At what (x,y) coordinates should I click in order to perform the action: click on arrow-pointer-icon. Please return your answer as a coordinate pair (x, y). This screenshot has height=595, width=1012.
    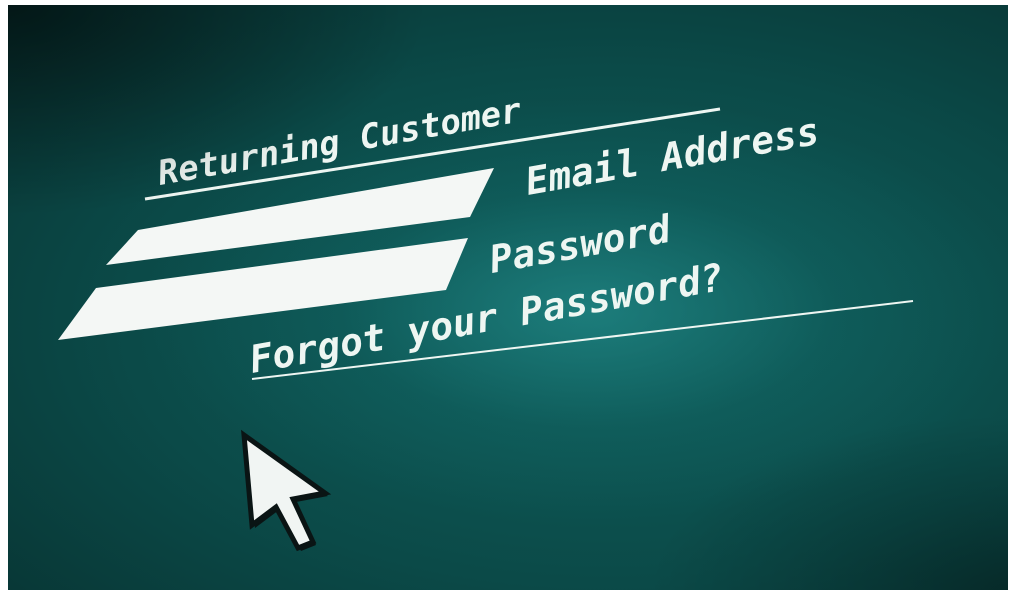
    Looking at the image, I should click on (286, 490).